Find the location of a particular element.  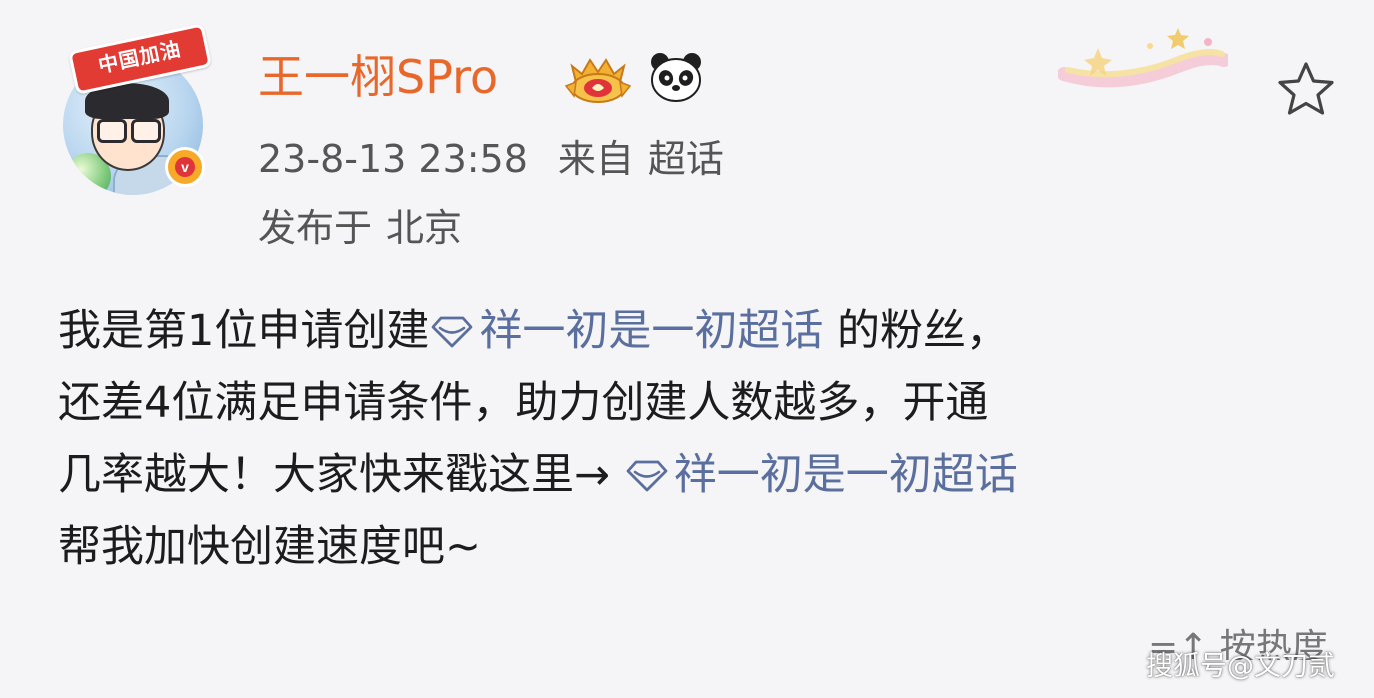

content-text: 几率越大！大家快来戳这里→ is located at coordinates (341, 475).